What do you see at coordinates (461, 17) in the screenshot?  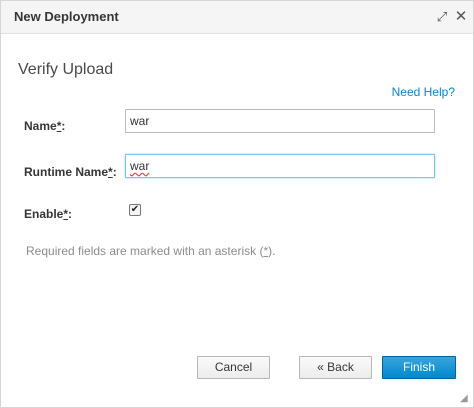 I see `close-icon: ✕` at bounding box center [461, 17].